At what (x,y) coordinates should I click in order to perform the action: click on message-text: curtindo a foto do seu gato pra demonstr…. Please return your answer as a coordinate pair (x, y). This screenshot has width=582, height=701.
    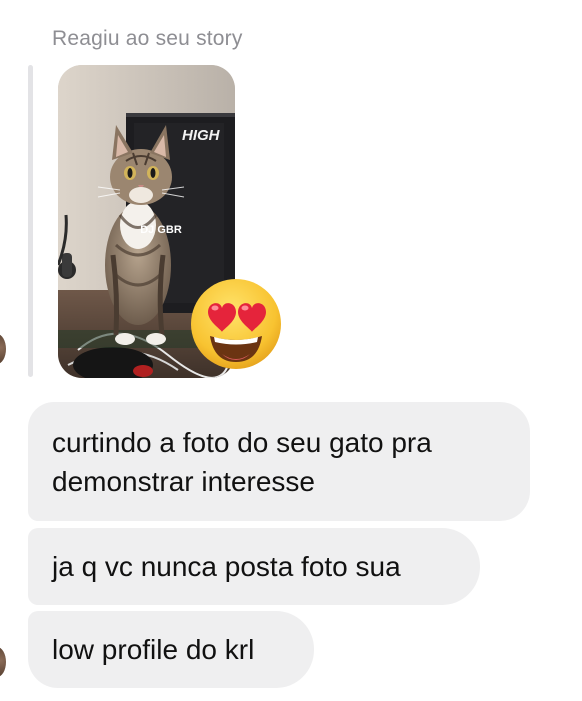
    Looking at the image, I should click on (242, 461).